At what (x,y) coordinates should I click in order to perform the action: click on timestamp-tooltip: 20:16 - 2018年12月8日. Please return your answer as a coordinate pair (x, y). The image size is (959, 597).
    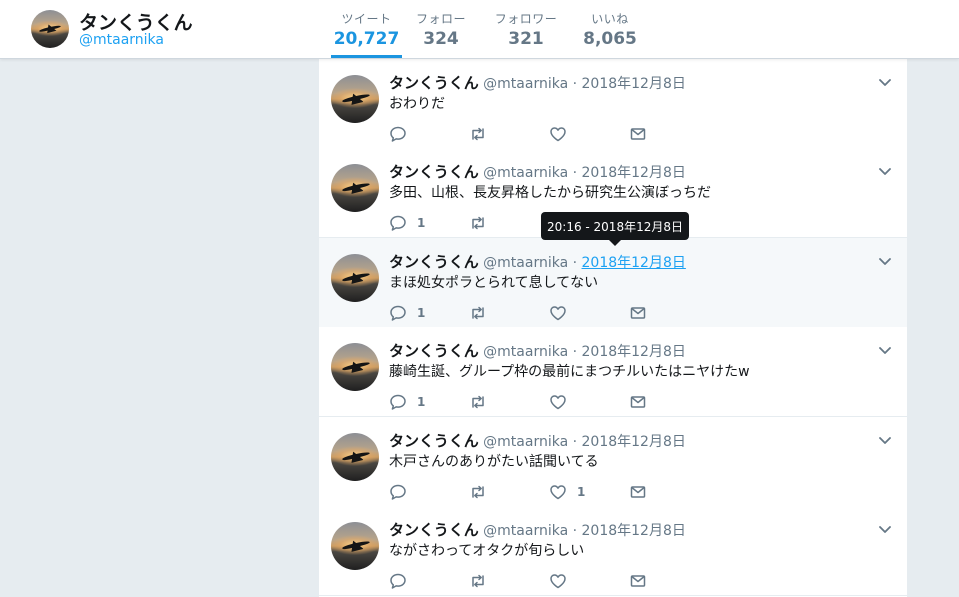
    Looking at the image, I should click on (615, 226).